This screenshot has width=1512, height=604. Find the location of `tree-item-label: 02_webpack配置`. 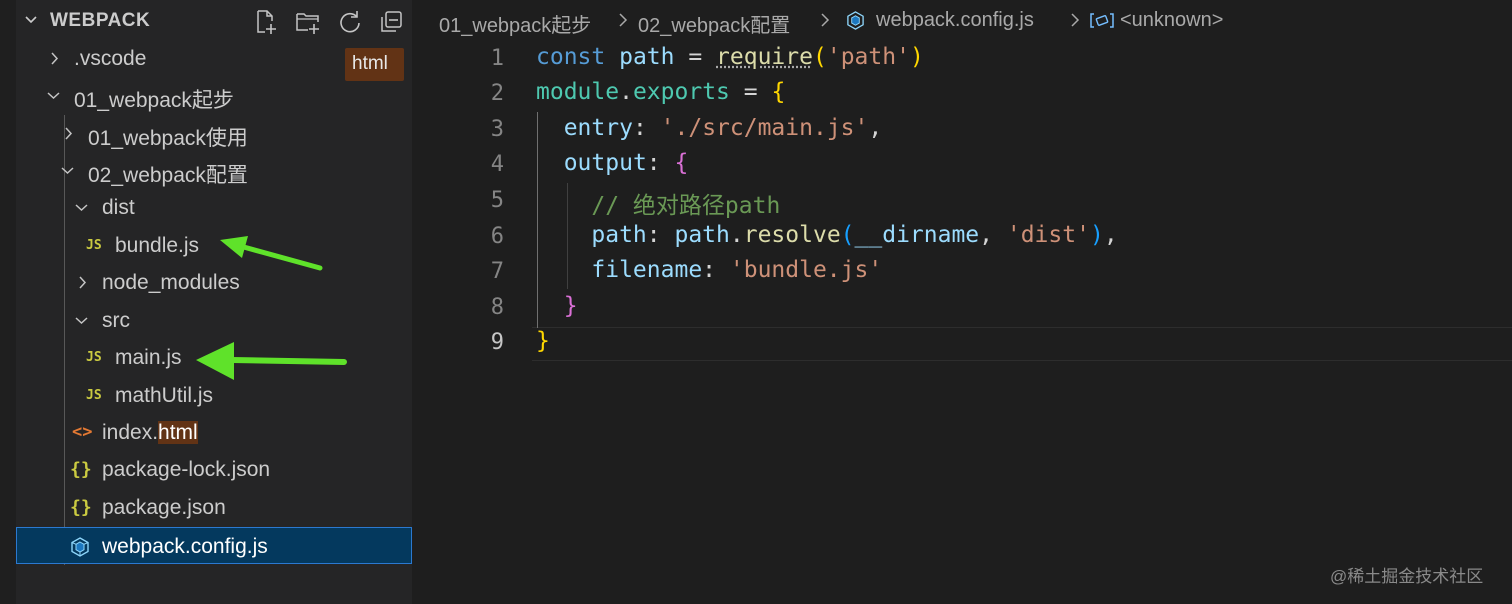

tree-item-label: 02_webpack配置 is located at coordinates (168, 175).